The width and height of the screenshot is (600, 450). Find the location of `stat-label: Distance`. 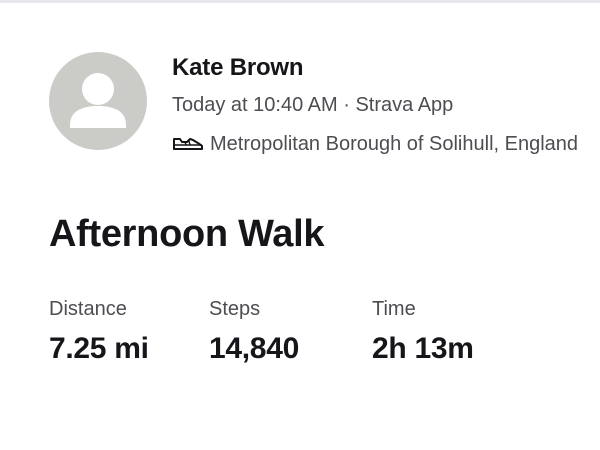

stat-label: Distance is located at coordinates (88, 309).